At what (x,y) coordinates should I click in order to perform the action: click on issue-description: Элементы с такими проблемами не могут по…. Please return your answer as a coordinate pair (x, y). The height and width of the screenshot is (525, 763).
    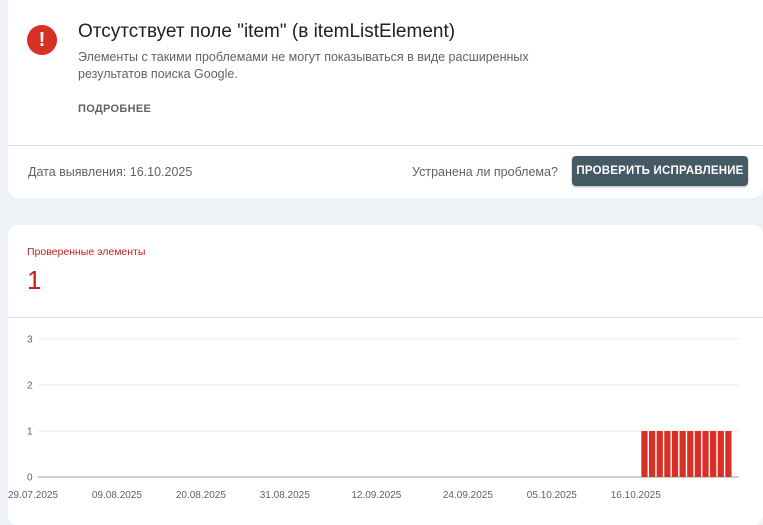
    Looking at the image, I should click on (303, 65).